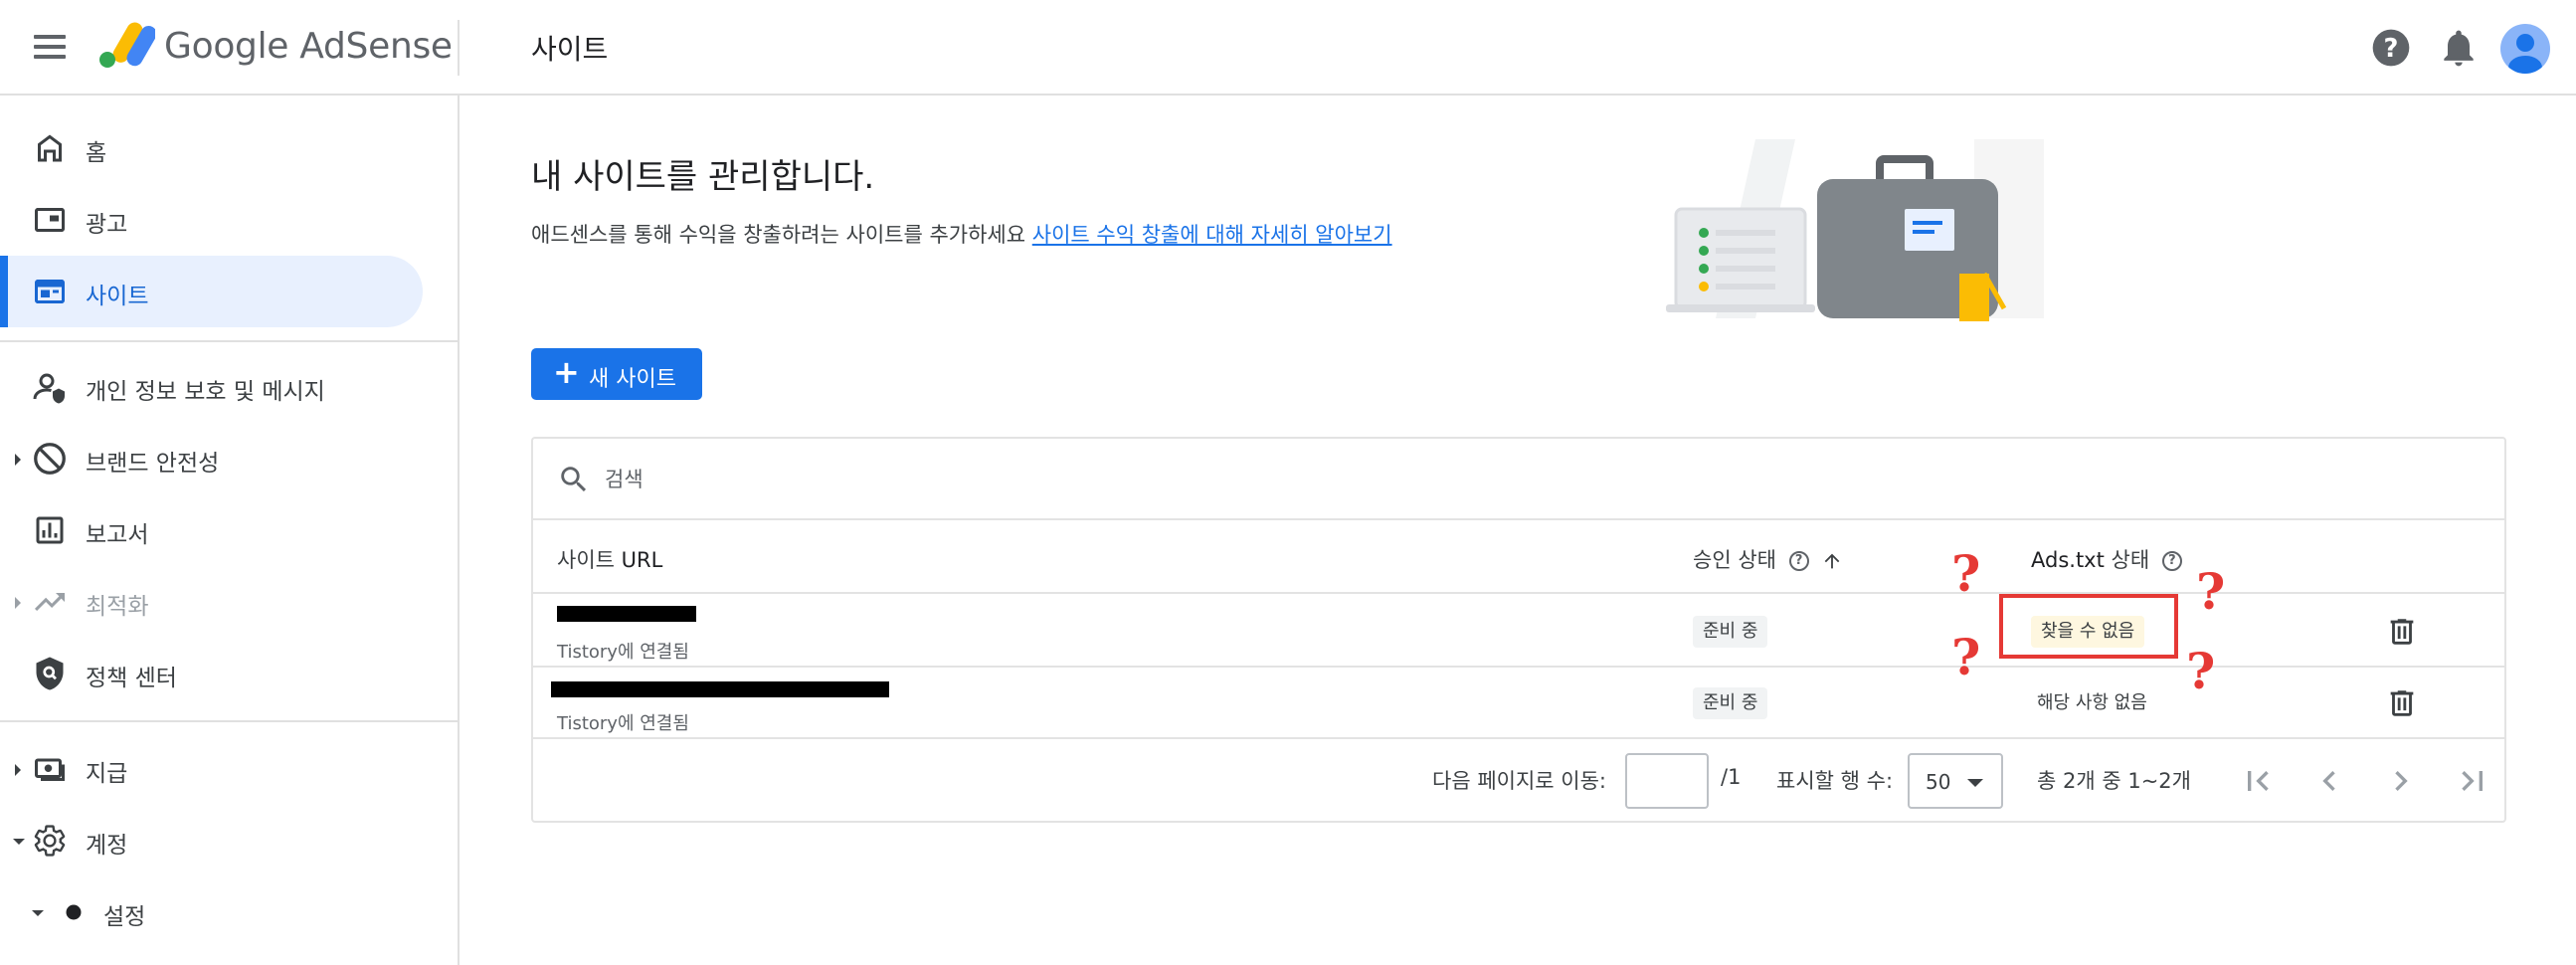  Describe the element at coordinates (50, 602) in the screenshot. I see `trending-icon` at that location.